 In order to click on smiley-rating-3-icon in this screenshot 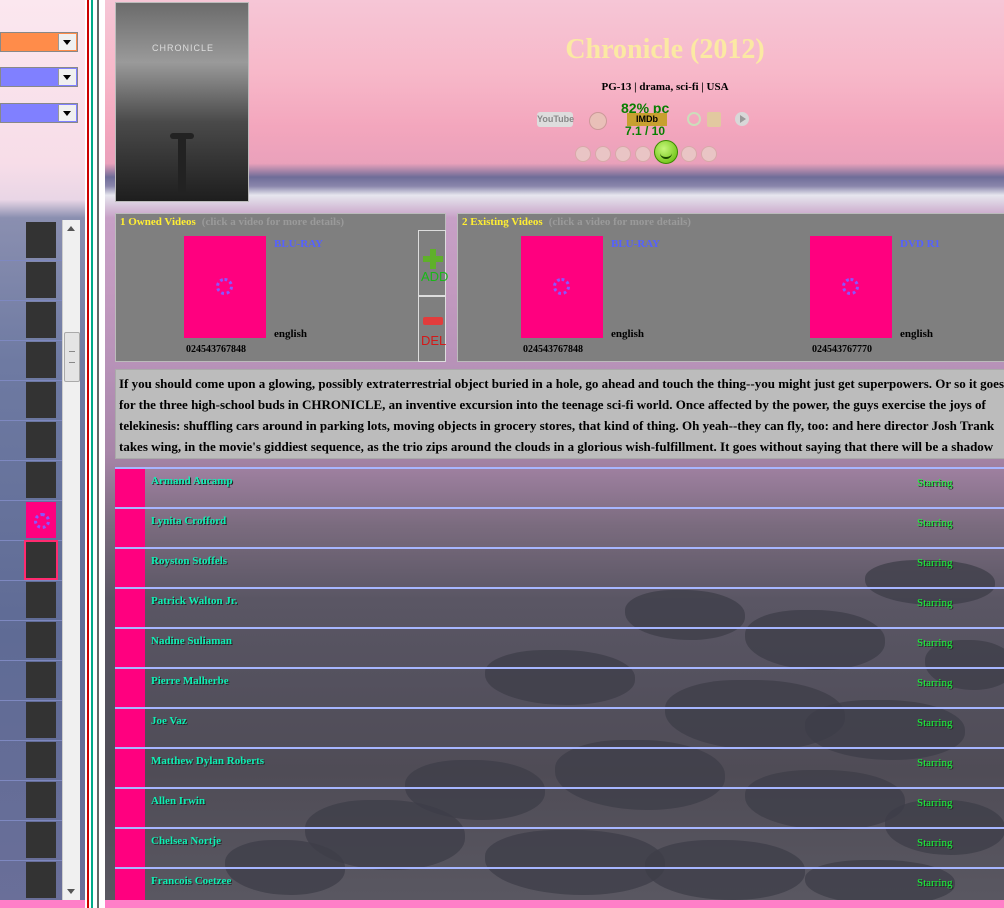, I will do `click(623, 154)`.